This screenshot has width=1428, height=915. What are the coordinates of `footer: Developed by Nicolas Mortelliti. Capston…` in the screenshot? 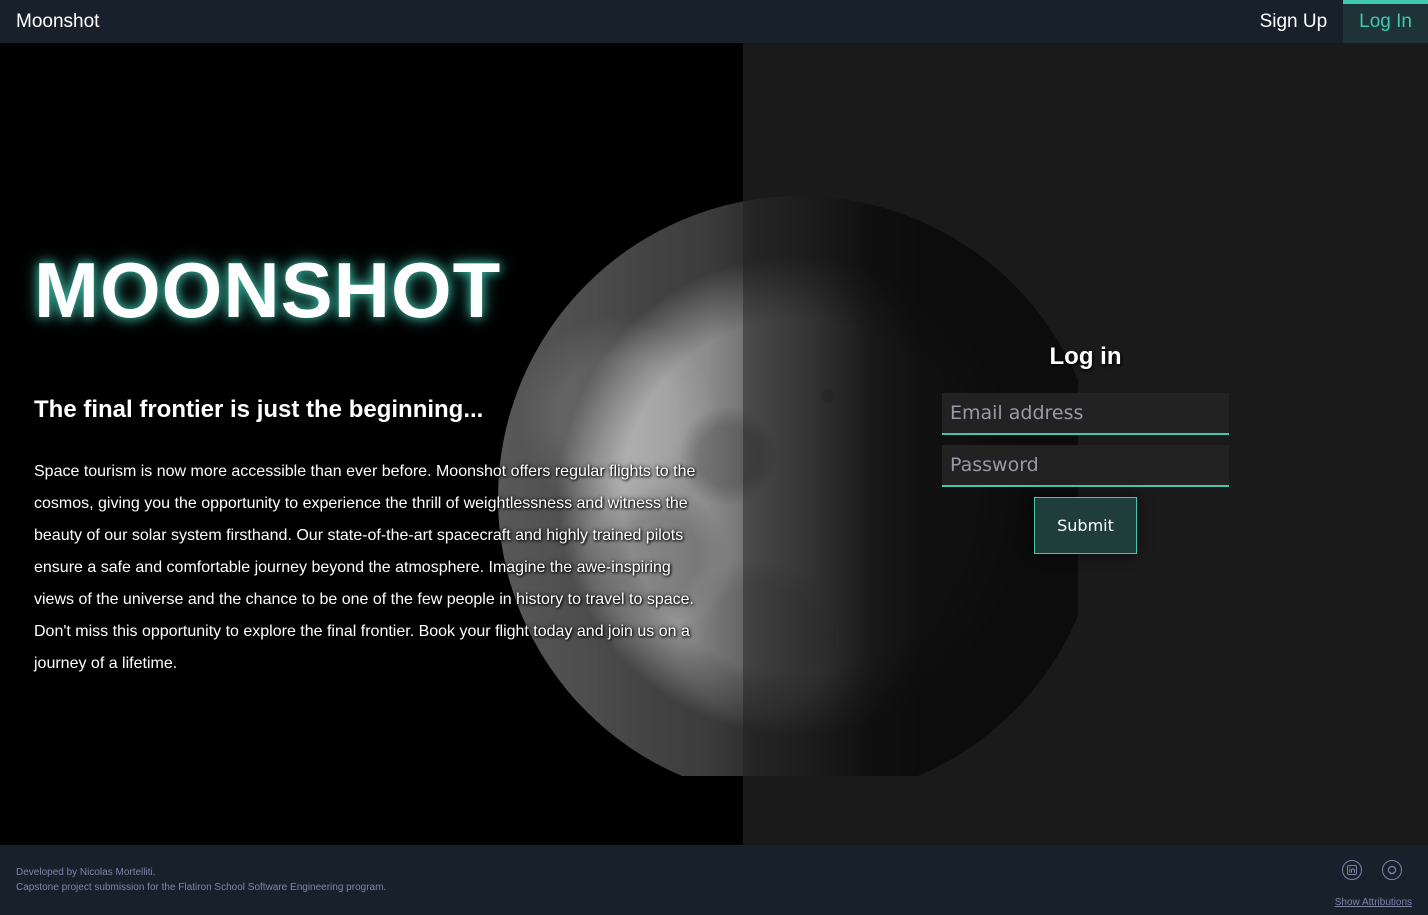 It's located at (714, 880).